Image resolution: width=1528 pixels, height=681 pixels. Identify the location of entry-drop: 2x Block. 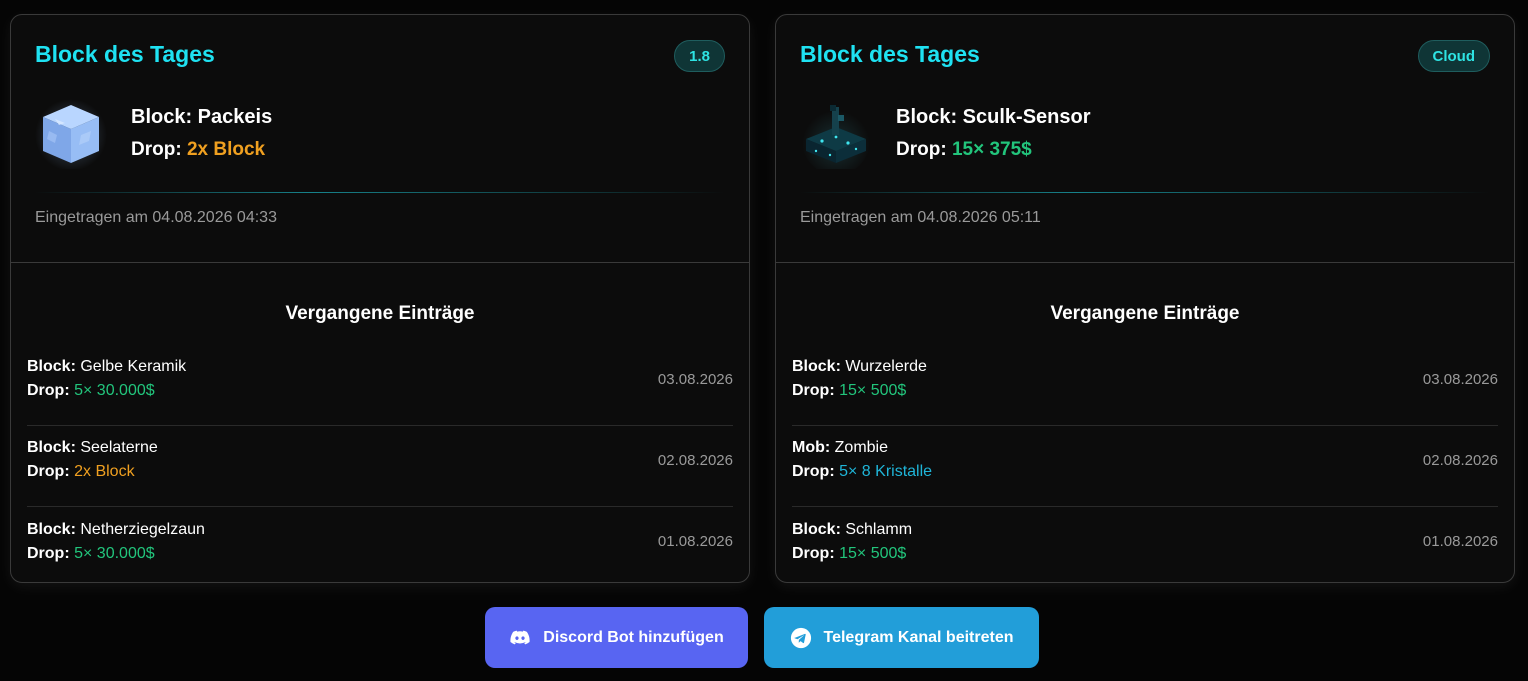
(104, 471).